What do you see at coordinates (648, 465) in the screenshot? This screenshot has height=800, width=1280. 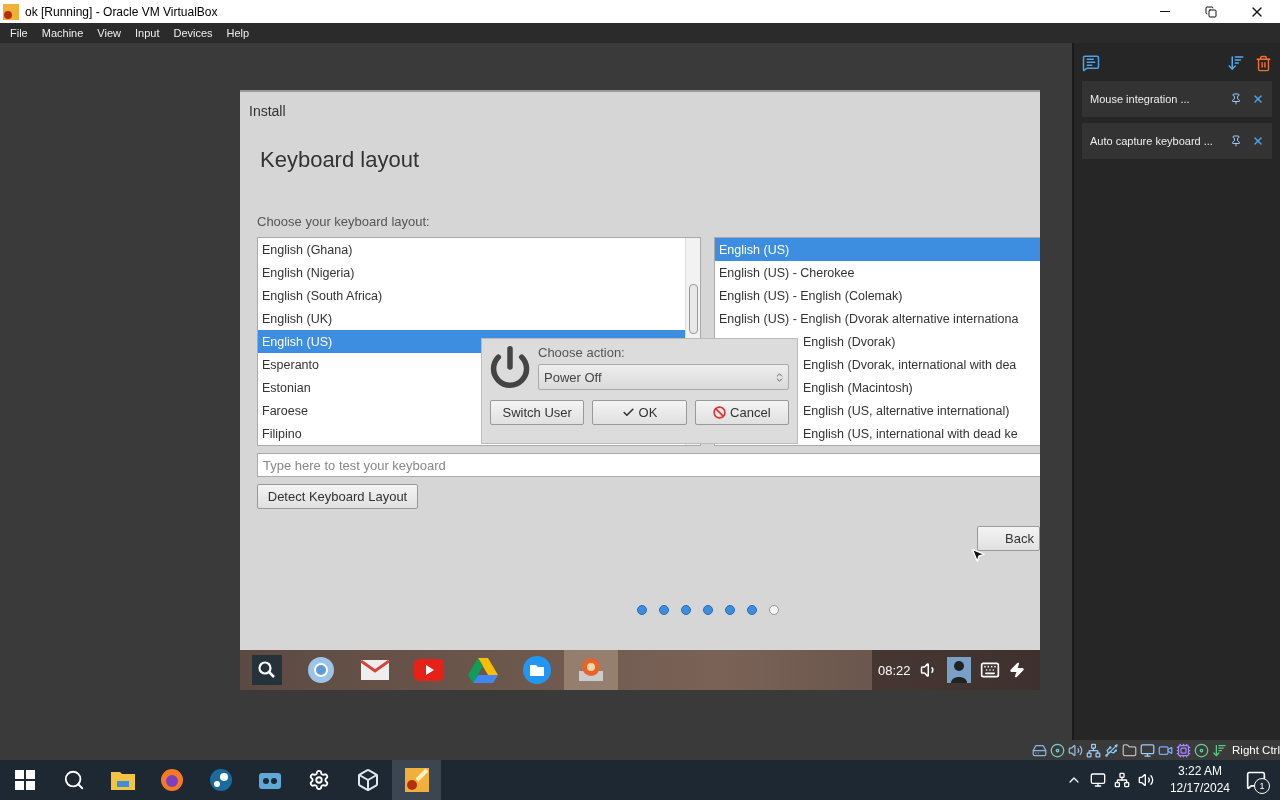 I see `test-field: Type here to test your keyboard` at bounding box center [648, 465].